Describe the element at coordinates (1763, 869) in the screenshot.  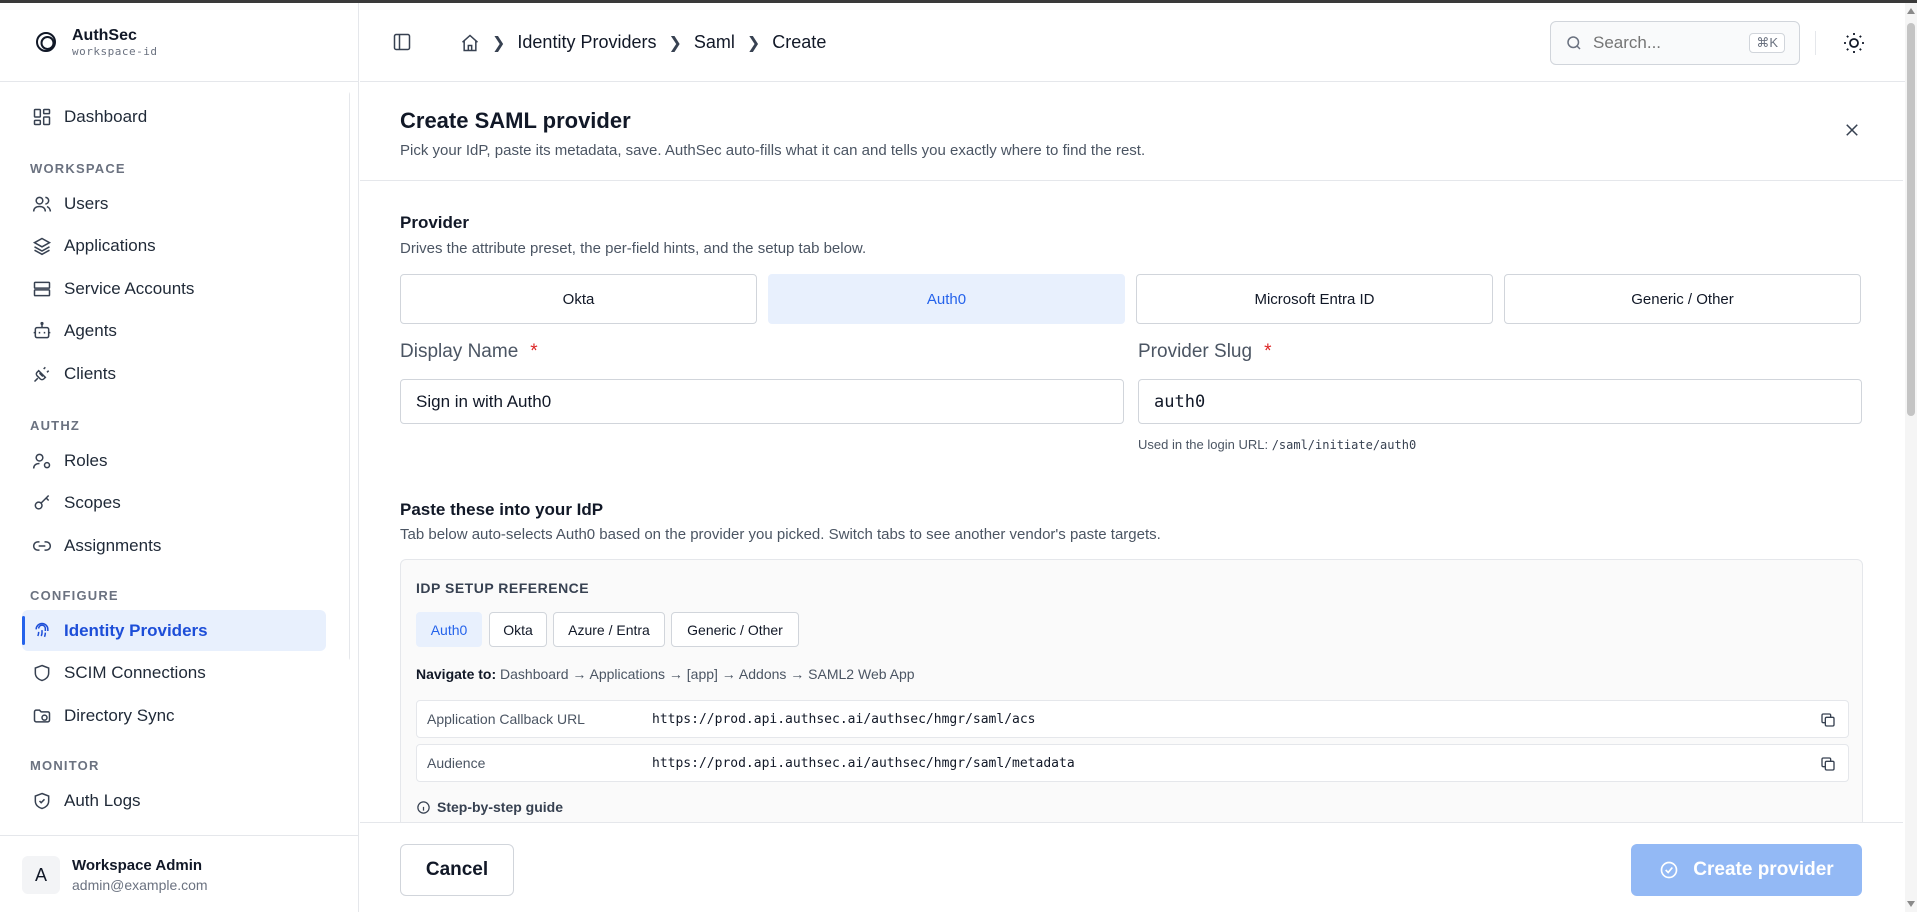
I see `create-provider-label: Create provider` at that location.